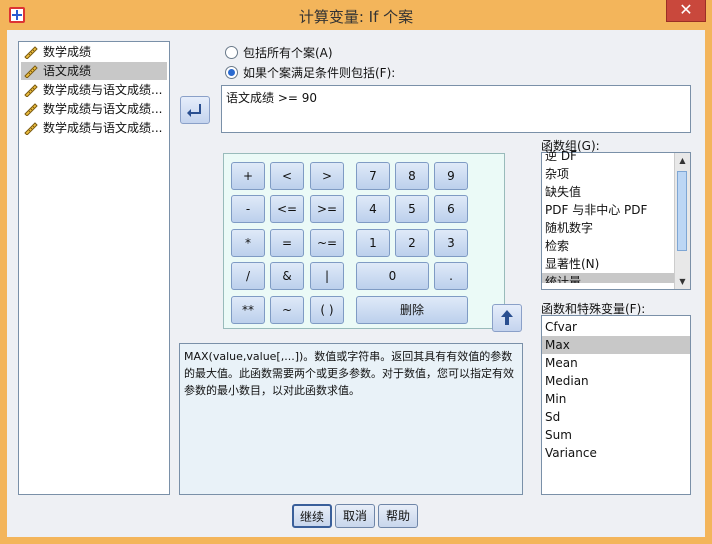 This screenshot has width=712, height=544. What do you see at coordinates (682, 281) in the screenshot?
I see `scroll-down-icon: ▼` at bounding box center [682, 281].